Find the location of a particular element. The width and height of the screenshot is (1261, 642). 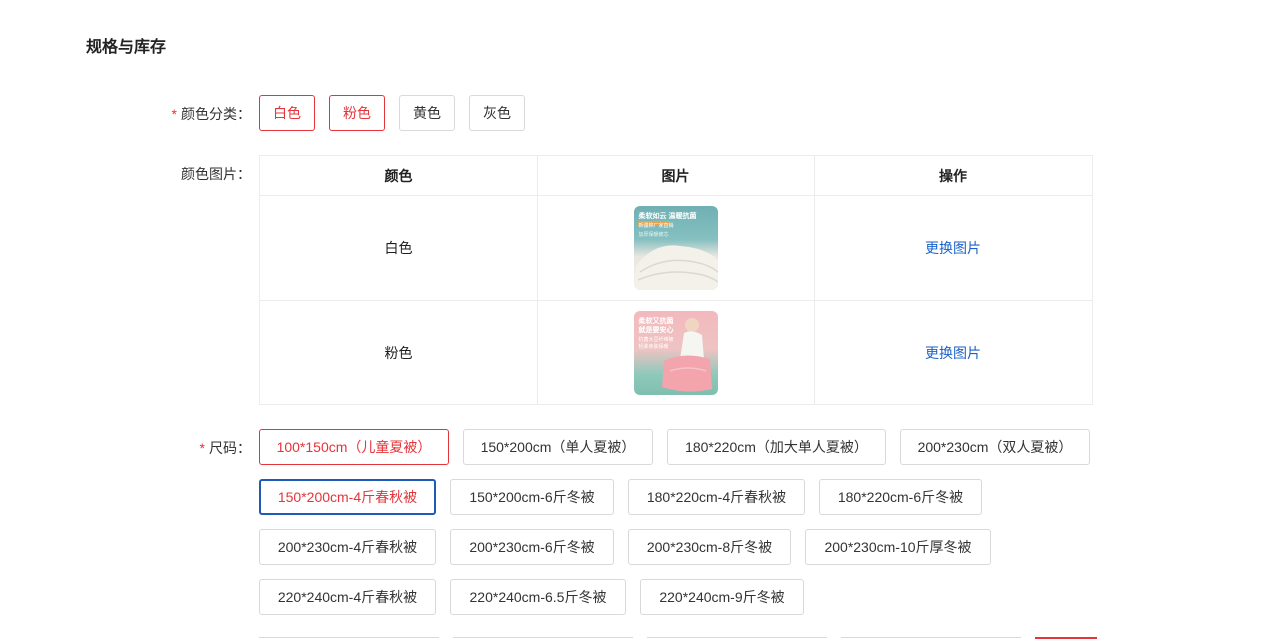

color-category-label: * 颜色分类： is located at coordinates (211, 114).